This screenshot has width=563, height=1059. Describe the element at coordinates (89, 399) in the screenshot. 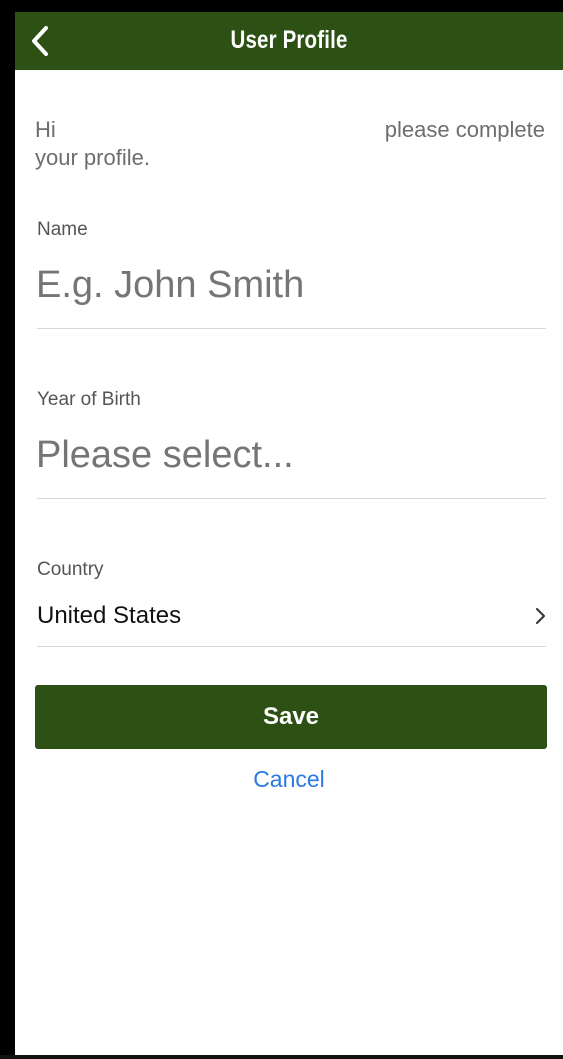

I see `year-of-birth-label: Year of Birth` at that location.